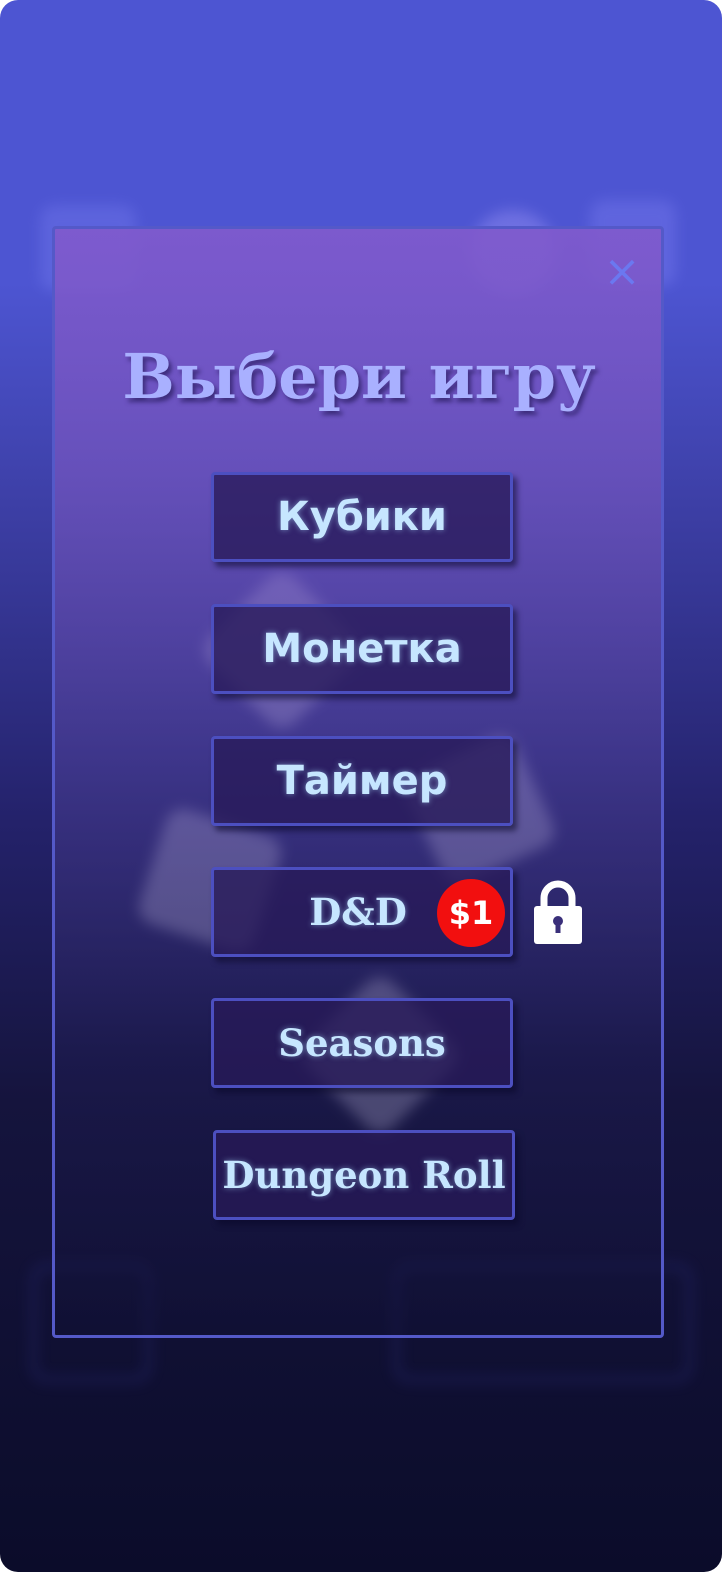  I want to click on game-button-dice: Кубики, so click(362, 517).